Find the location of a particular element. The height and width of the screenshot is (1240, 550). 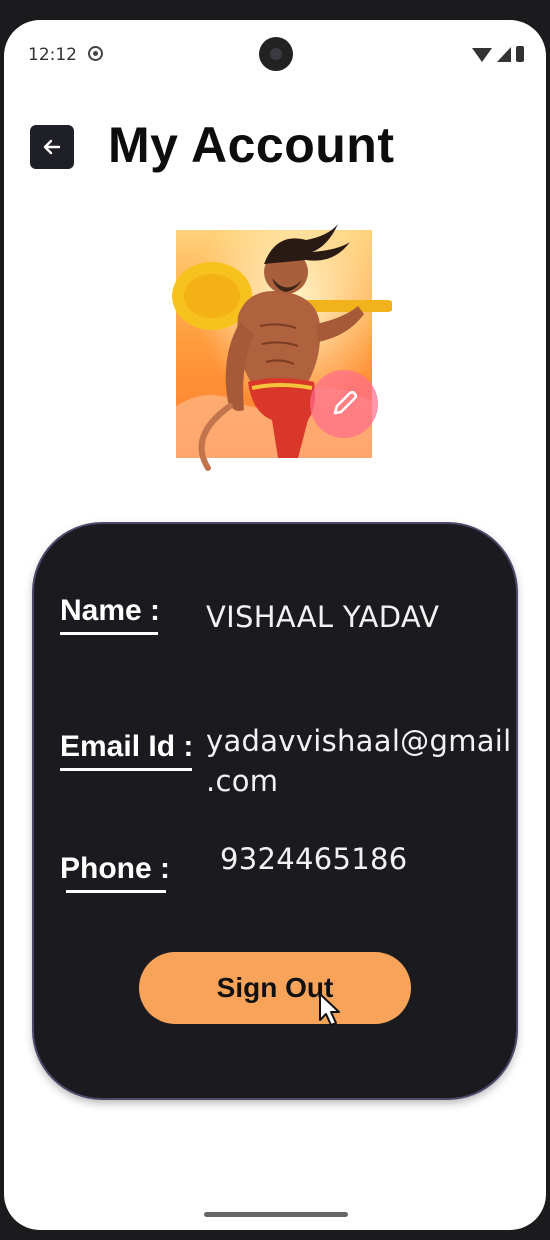

edit-avatar-button is located at coordinates (344, 404).